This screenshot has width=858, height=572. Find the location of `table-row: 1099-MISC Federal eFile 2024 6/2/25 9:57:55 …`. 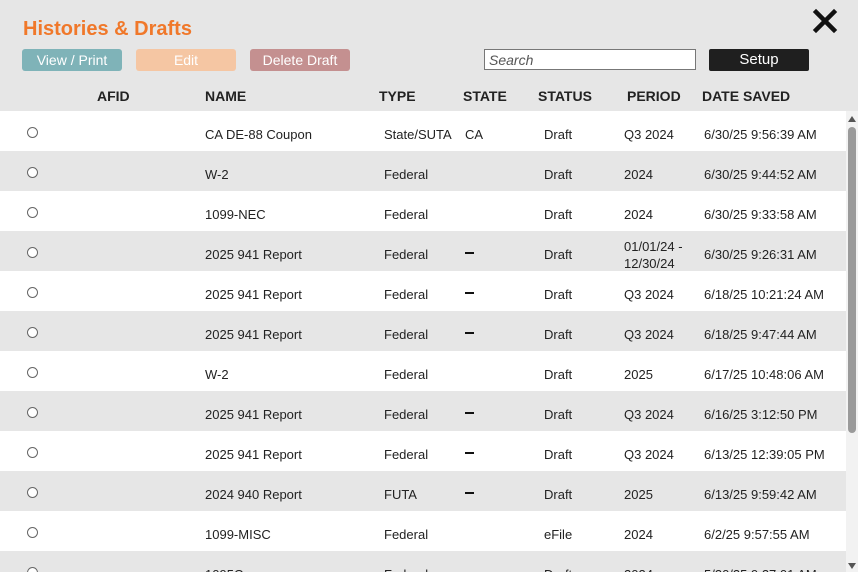

table-row: 1099-MISC Federal eFile 2024 6/2/25 9:57:55 … is located at coordinates (423, 531).